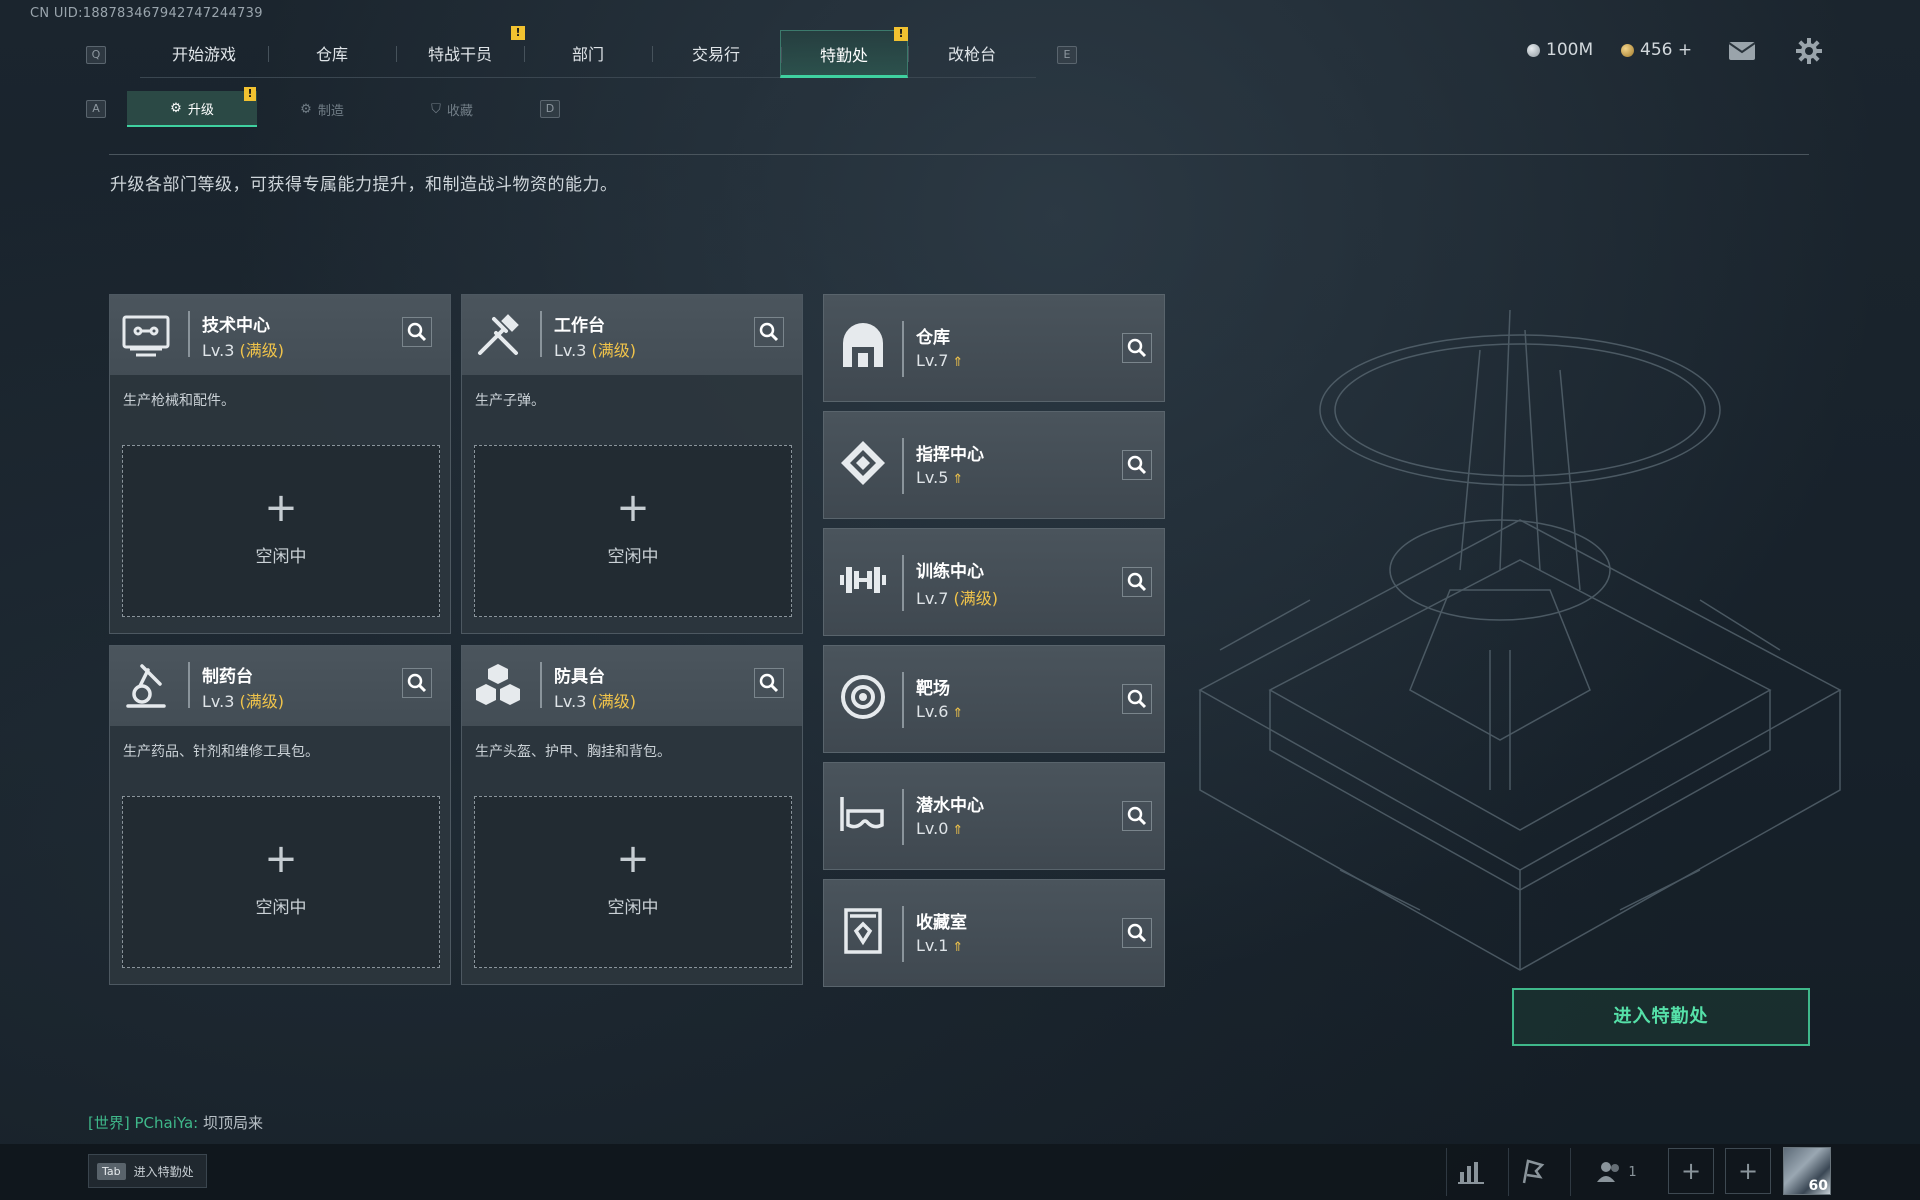 The image size is (1920, 1200). What do you see at coordinates (994, 582) in the screenshot?
I see `facility-card-training-center: 训练中心 Lv.7 (满级)` at bounding box center [994, 582].